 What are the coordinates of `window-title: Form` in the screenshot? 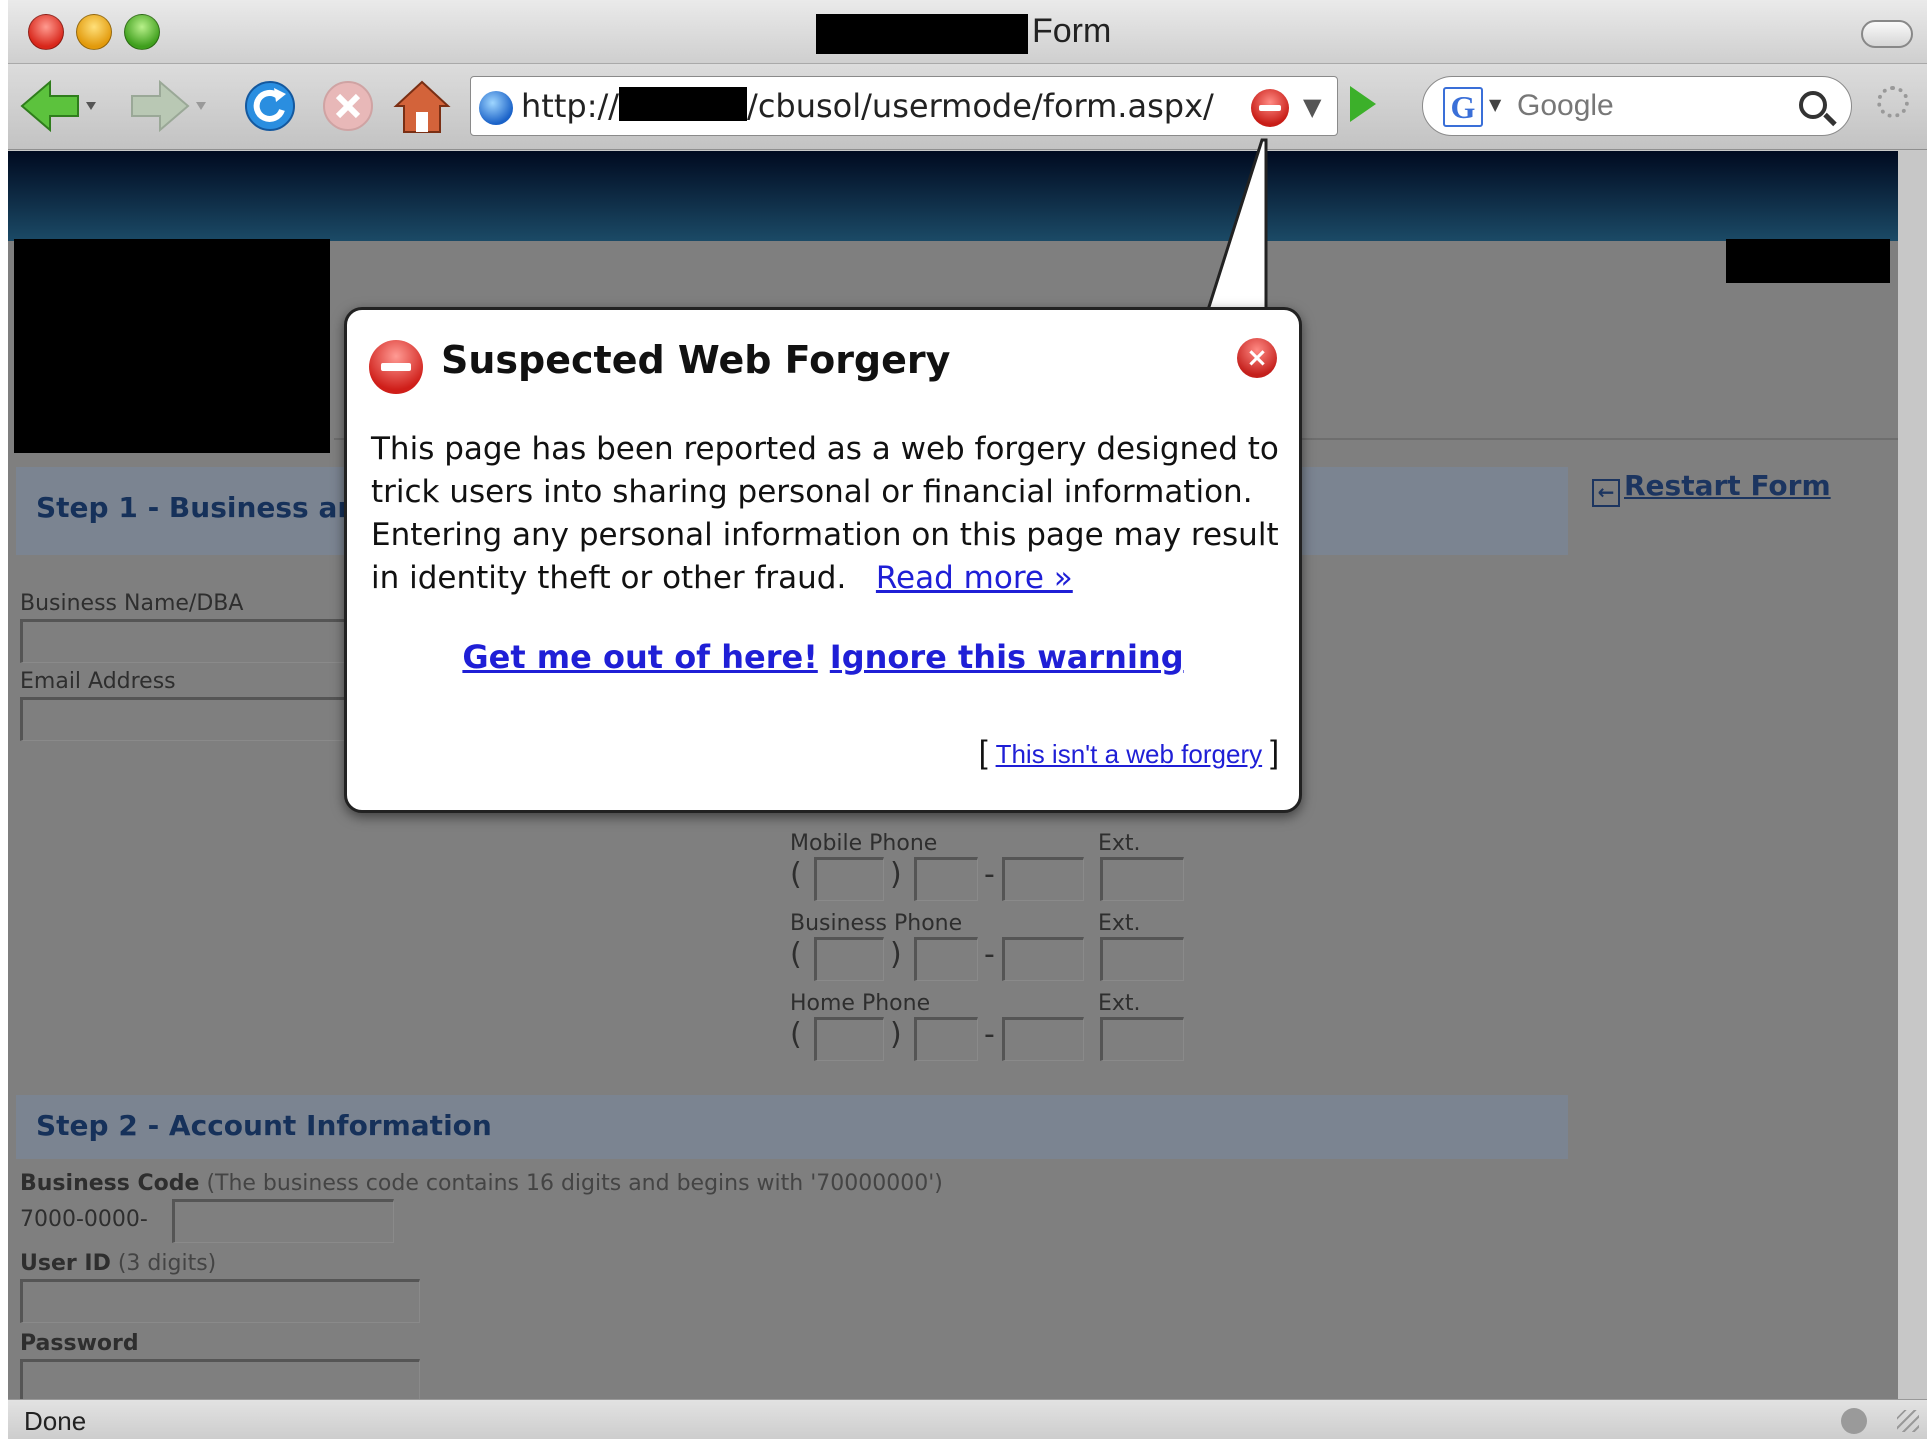 It's located at (1072, 31).